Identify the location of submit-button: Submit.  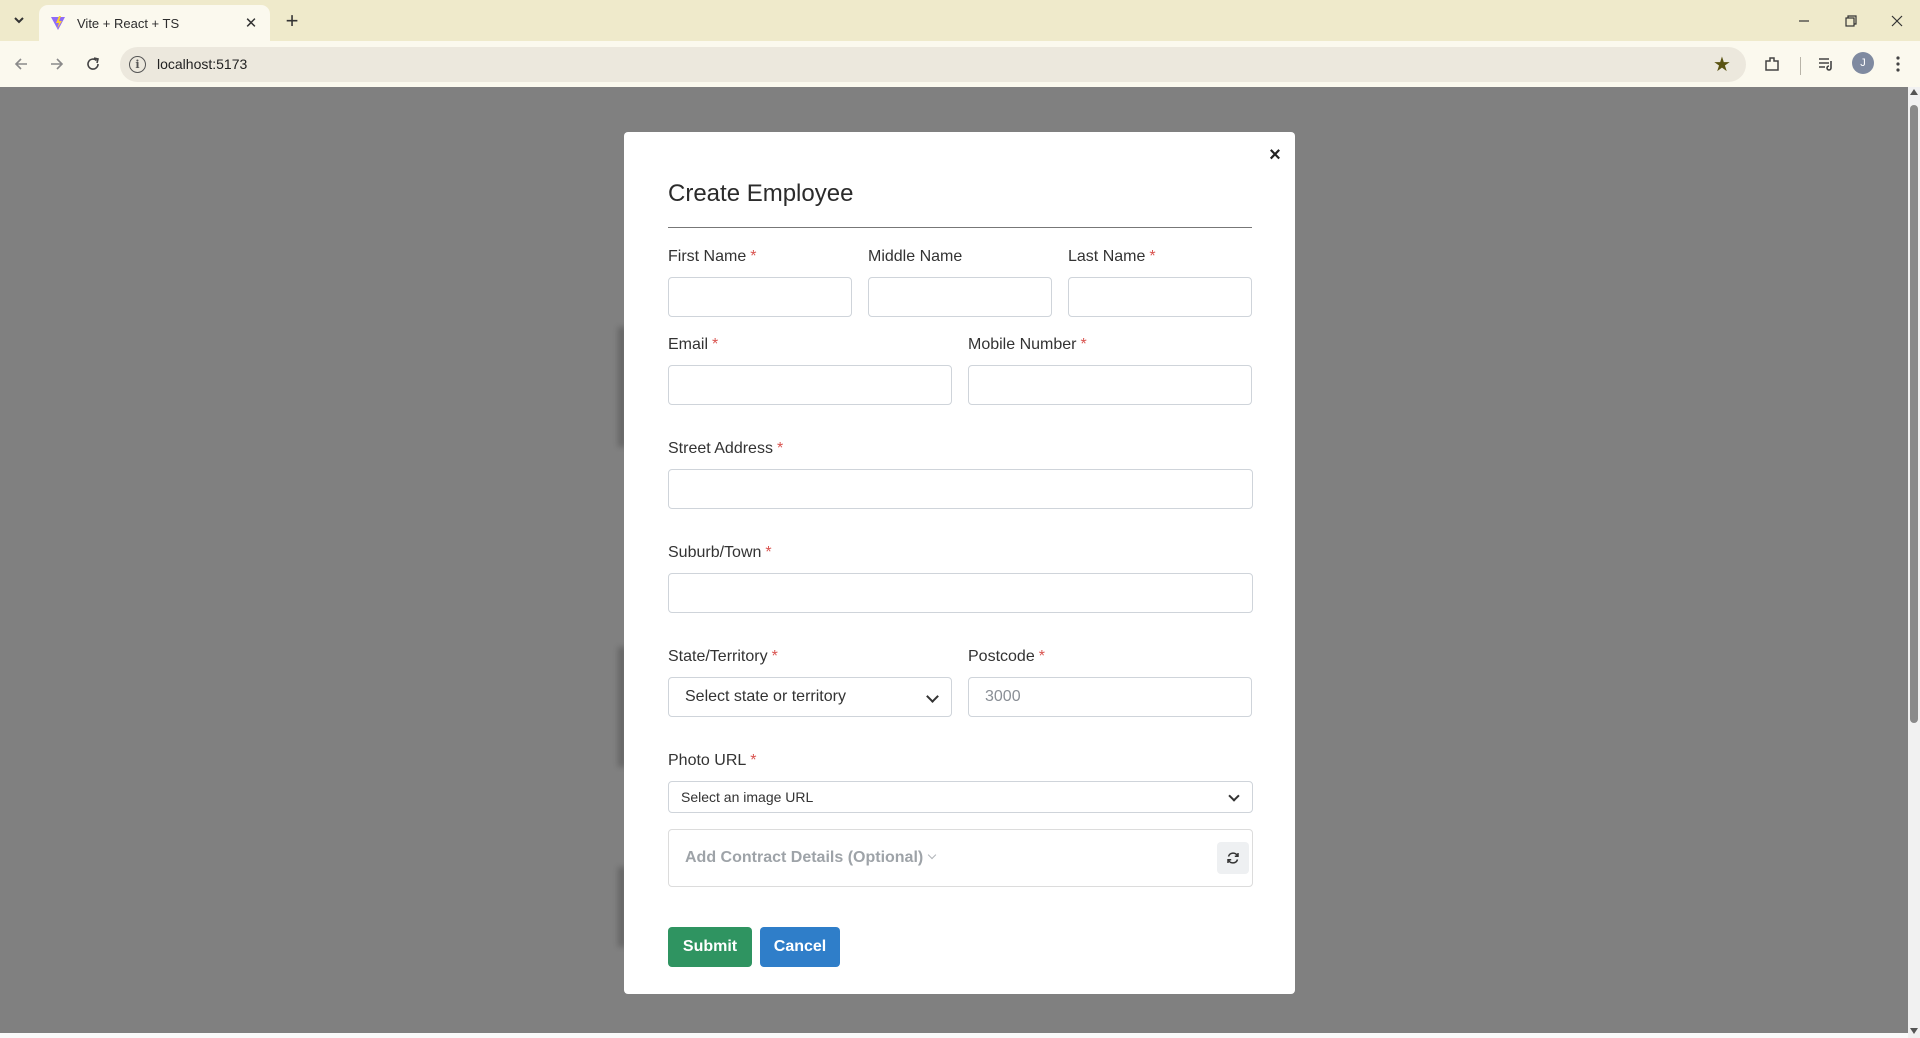
(710, 947).